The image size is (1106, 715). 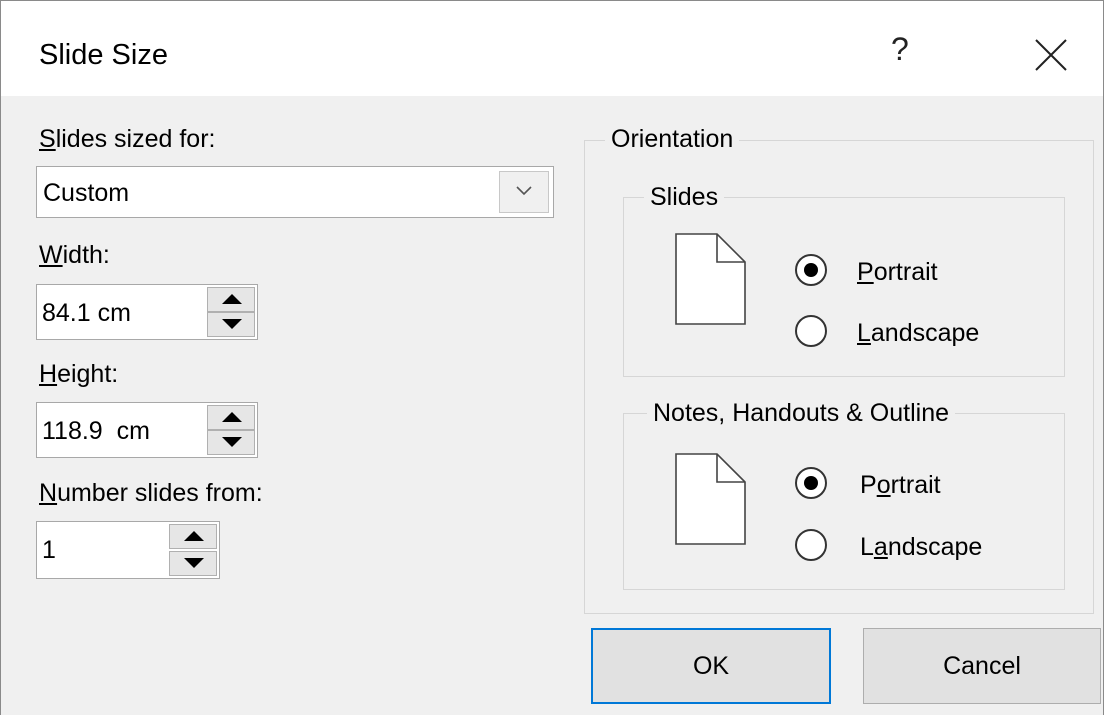 What do you see at coordinates (103, 55) in the screenshot?
I see `dialog-title: Slide Size` at bounding box center [103, 55].